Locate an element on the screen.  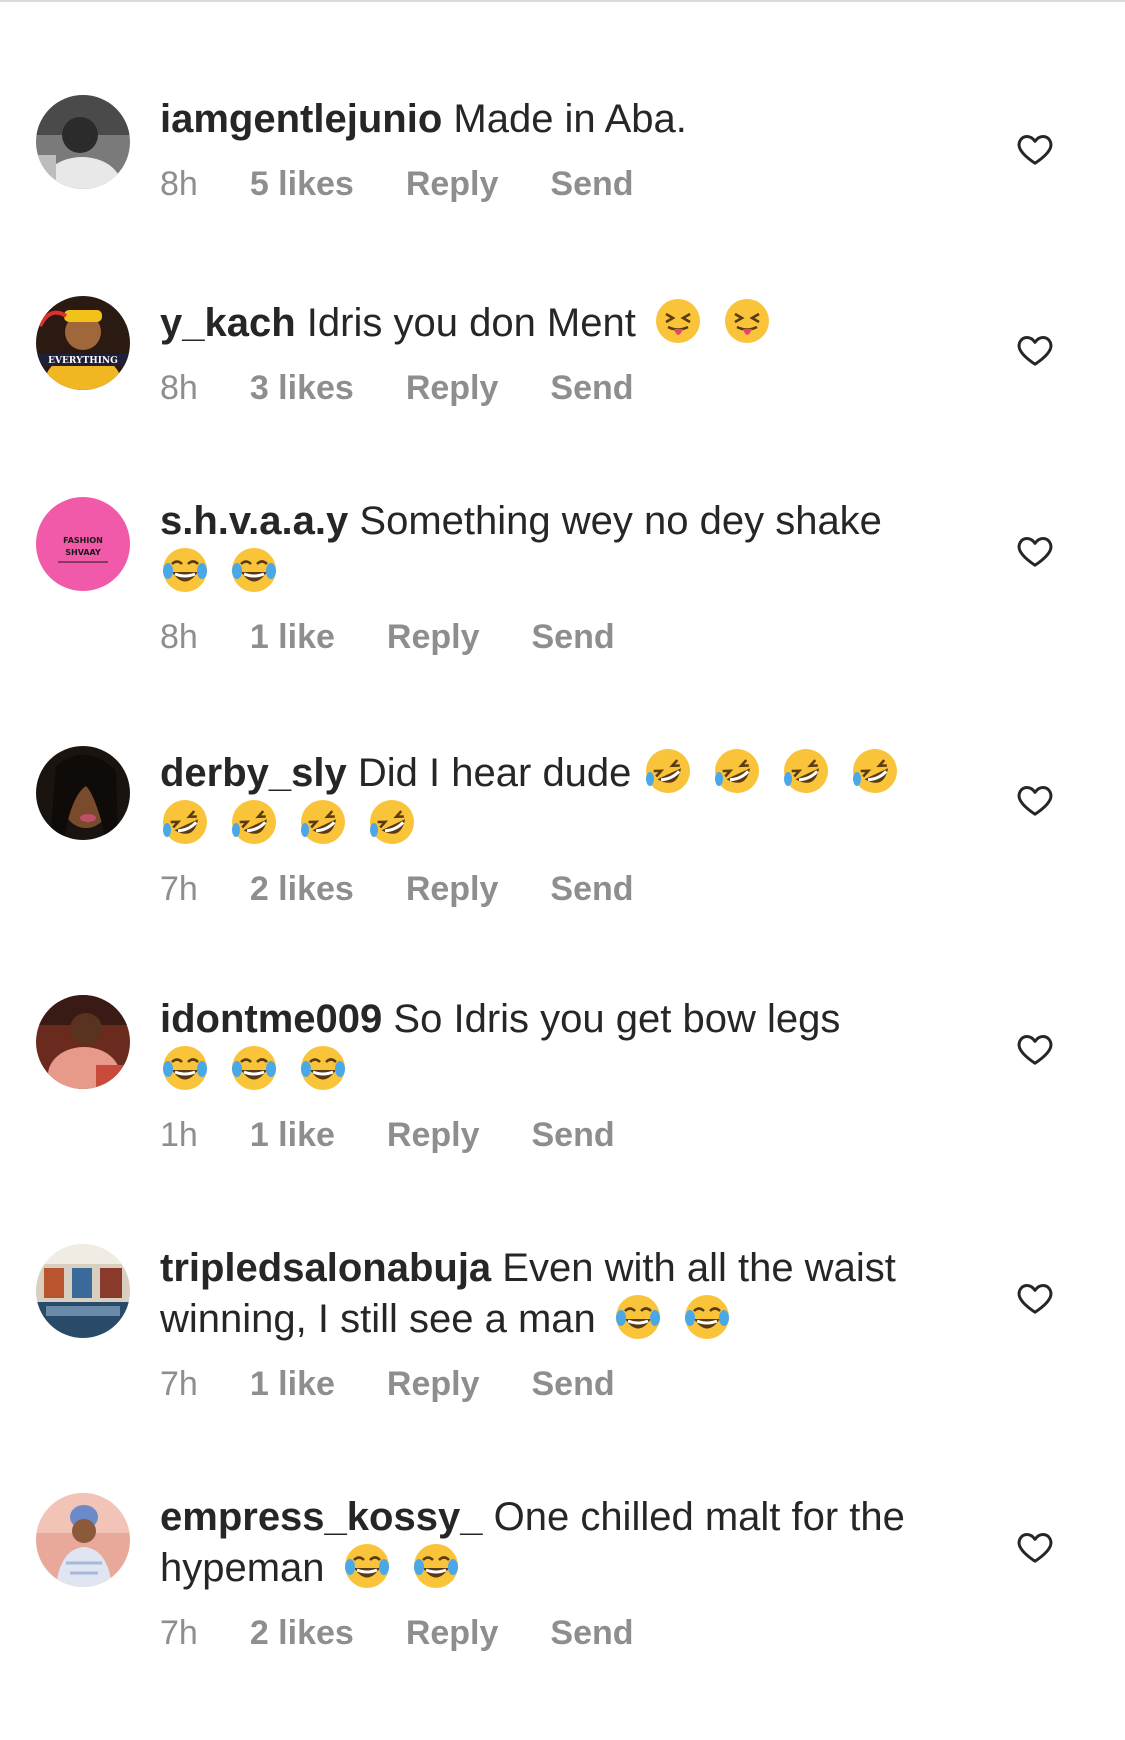
avatar-label: EVERYTHING is located at coordinates (83, 361).